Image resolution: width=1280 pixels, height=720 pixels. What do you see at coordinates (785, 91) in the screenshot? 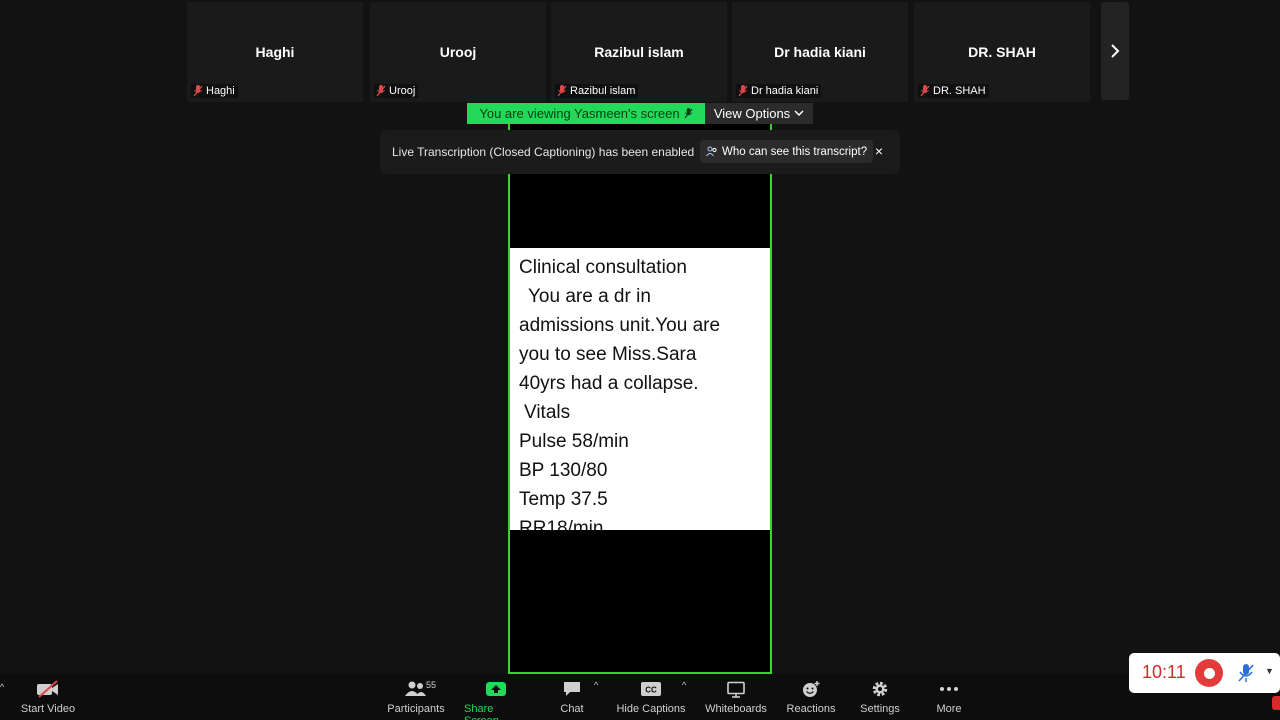
I see `participant-label-text: Dr hadia kiani` at bounding box center [785, 91].